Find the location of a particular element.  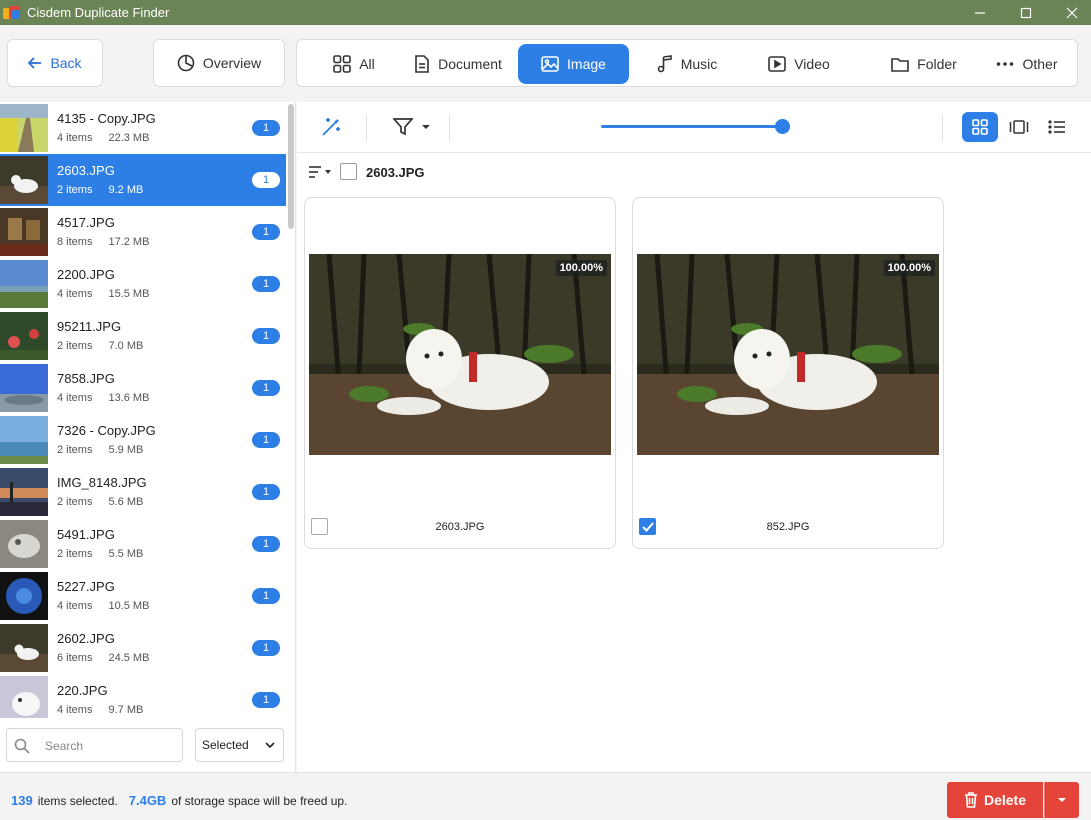

image-card: 100.00% 2603.JPG is located at coordinates (460, 373).